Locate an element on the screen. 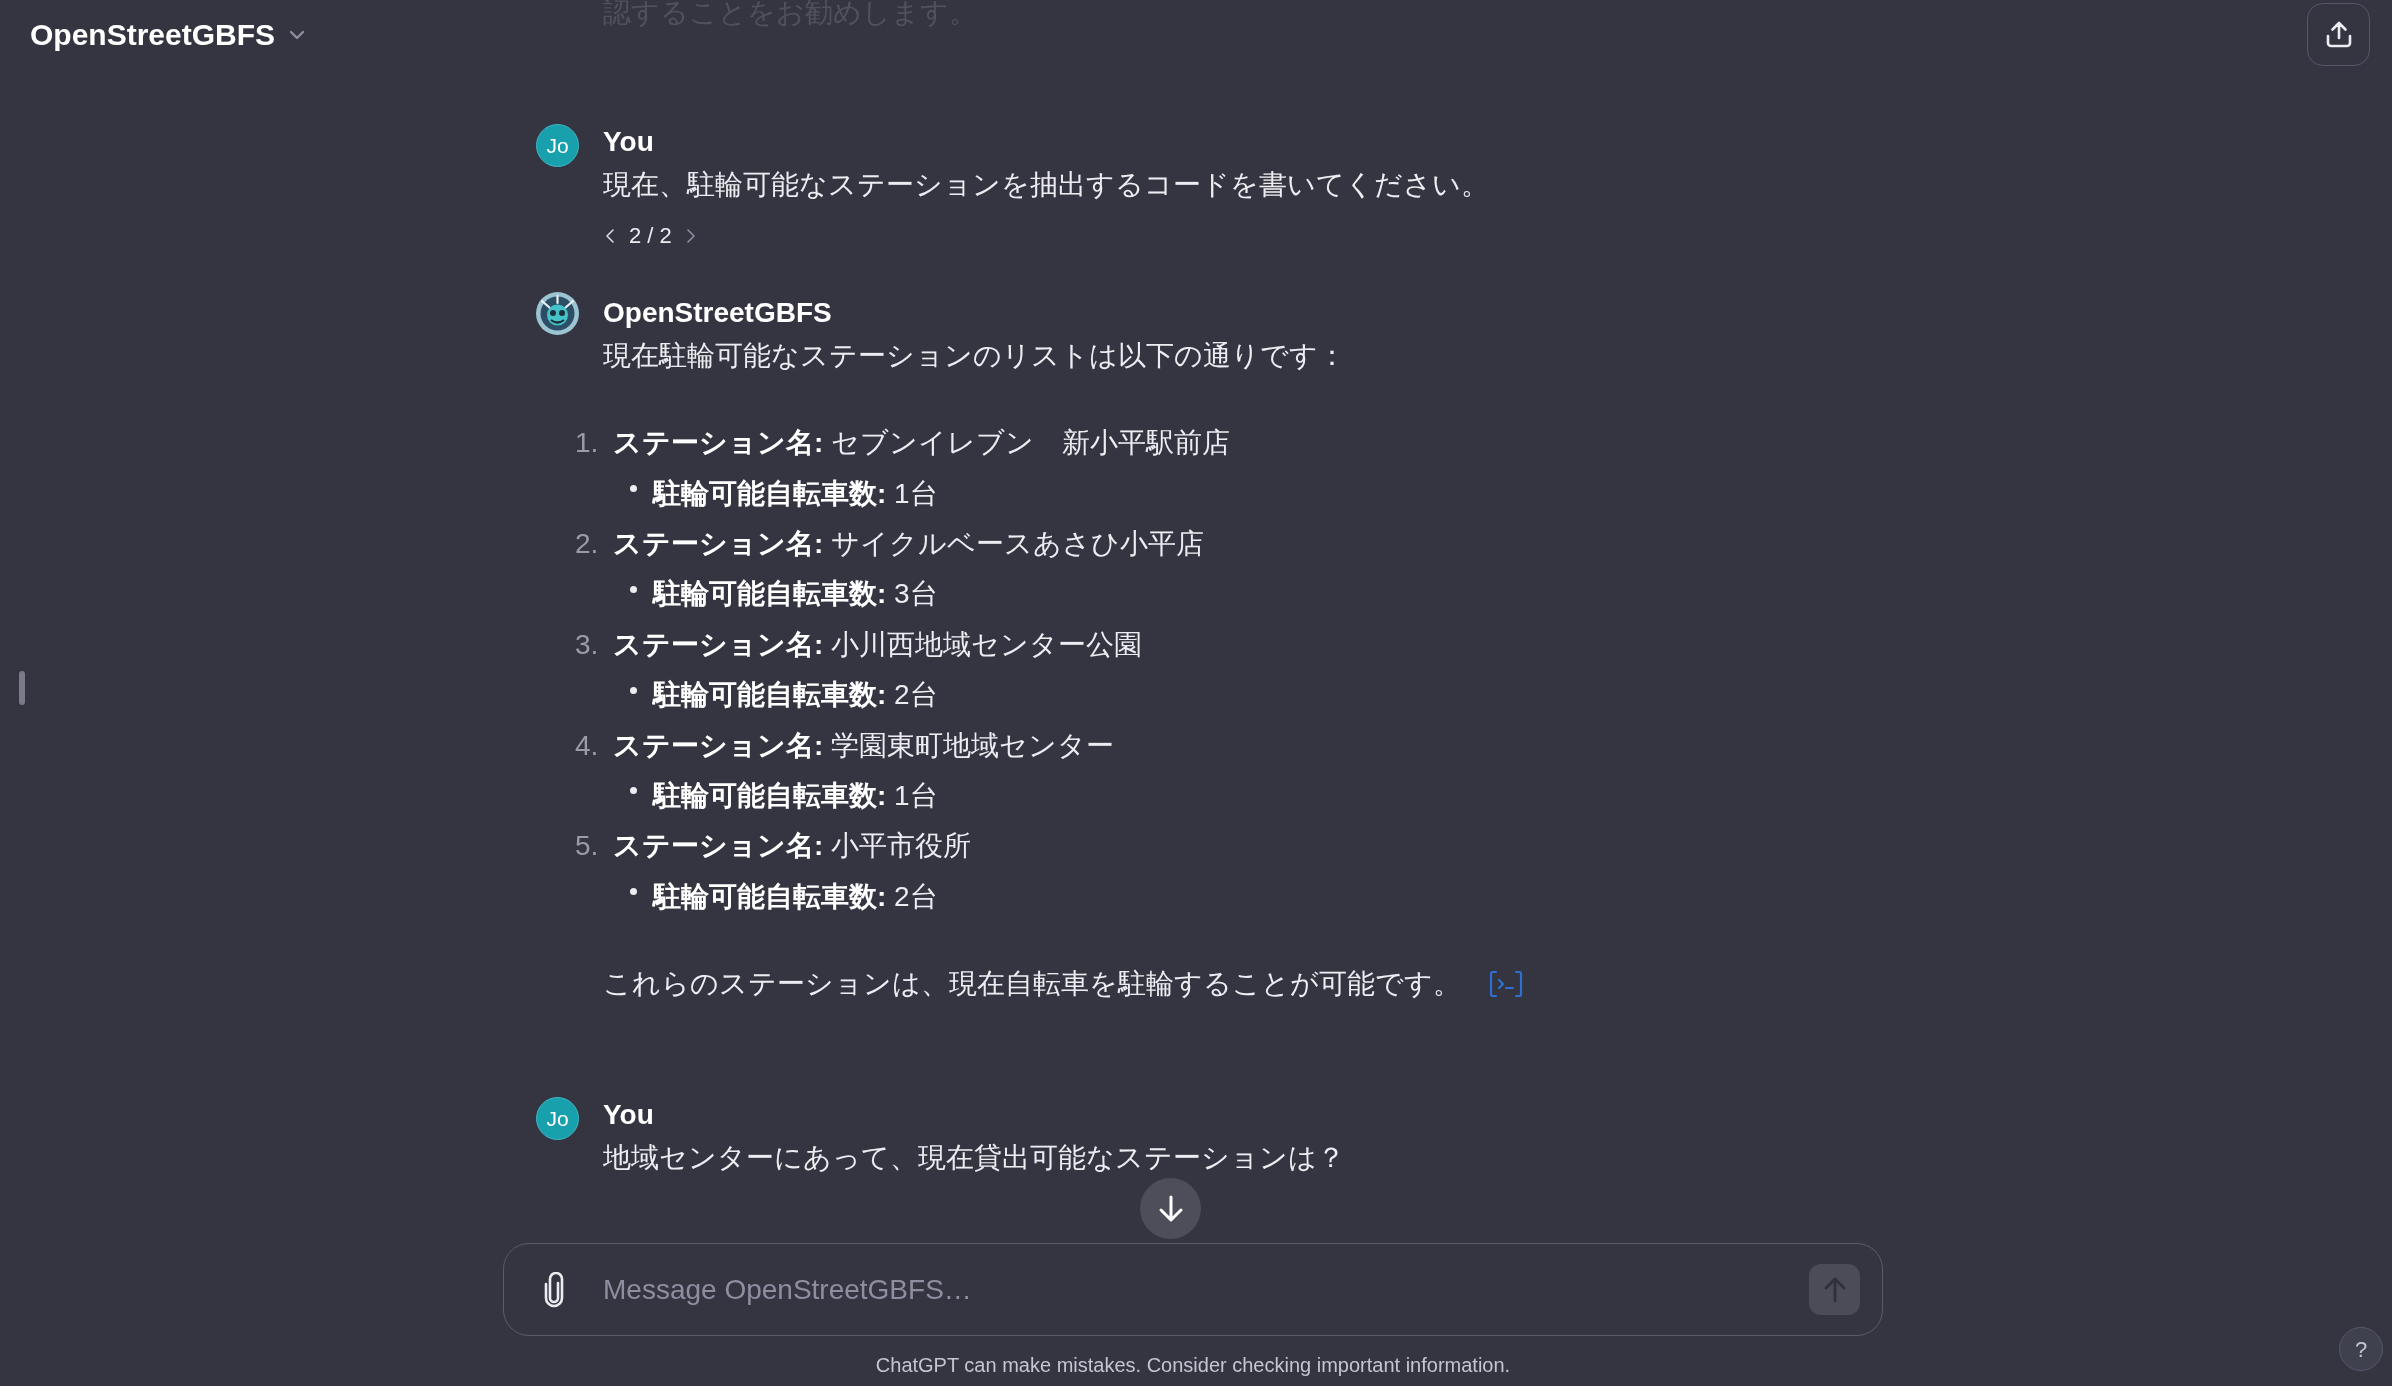 This screenshot has height=1386, width=2392. upload-icon is located at coordinates (2338, 34).